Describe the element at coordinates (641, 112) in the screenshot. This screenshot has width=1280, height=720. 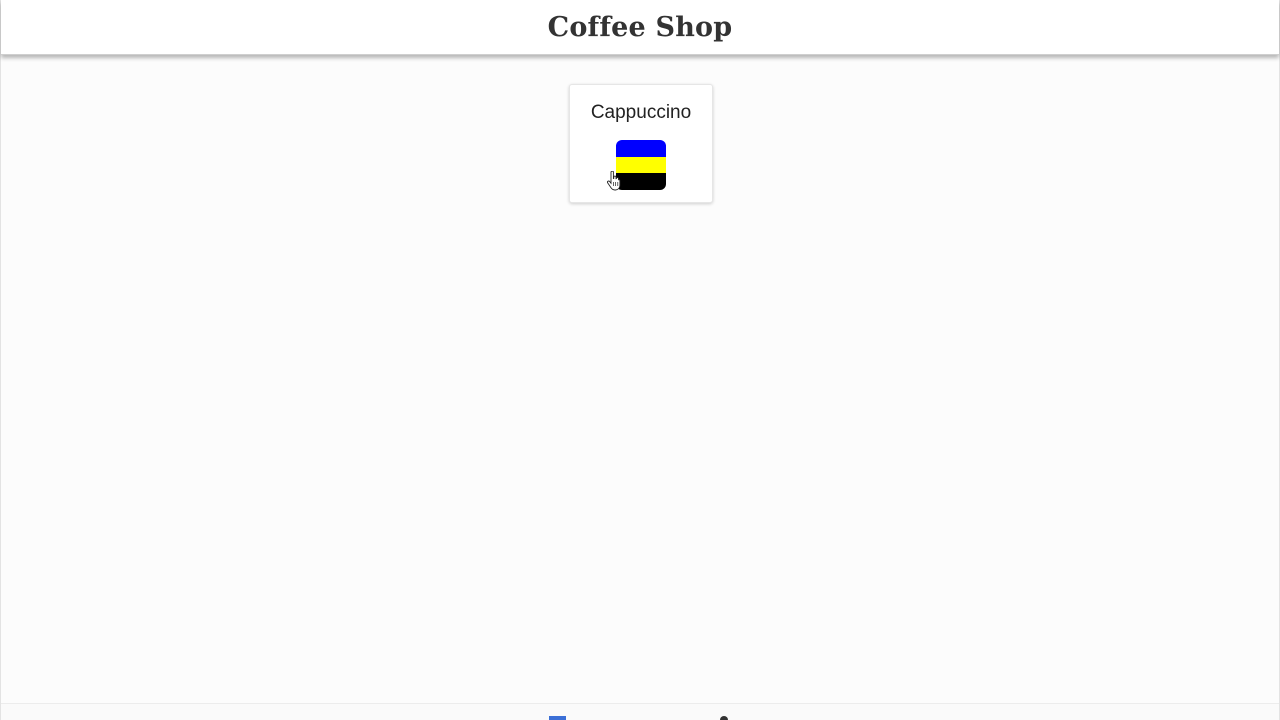
I see `product-name: Cappuccino` at that location.